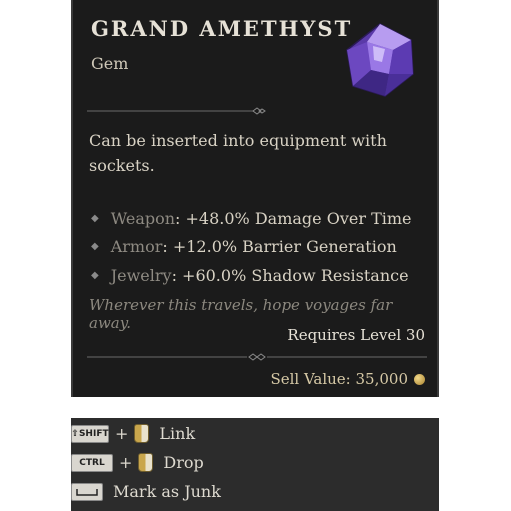 The width and height of the screenshot is (511, 511). Describe the element at coordinates (136, 246) in the screenshot. I see `stat-slot: Armor` at that location.